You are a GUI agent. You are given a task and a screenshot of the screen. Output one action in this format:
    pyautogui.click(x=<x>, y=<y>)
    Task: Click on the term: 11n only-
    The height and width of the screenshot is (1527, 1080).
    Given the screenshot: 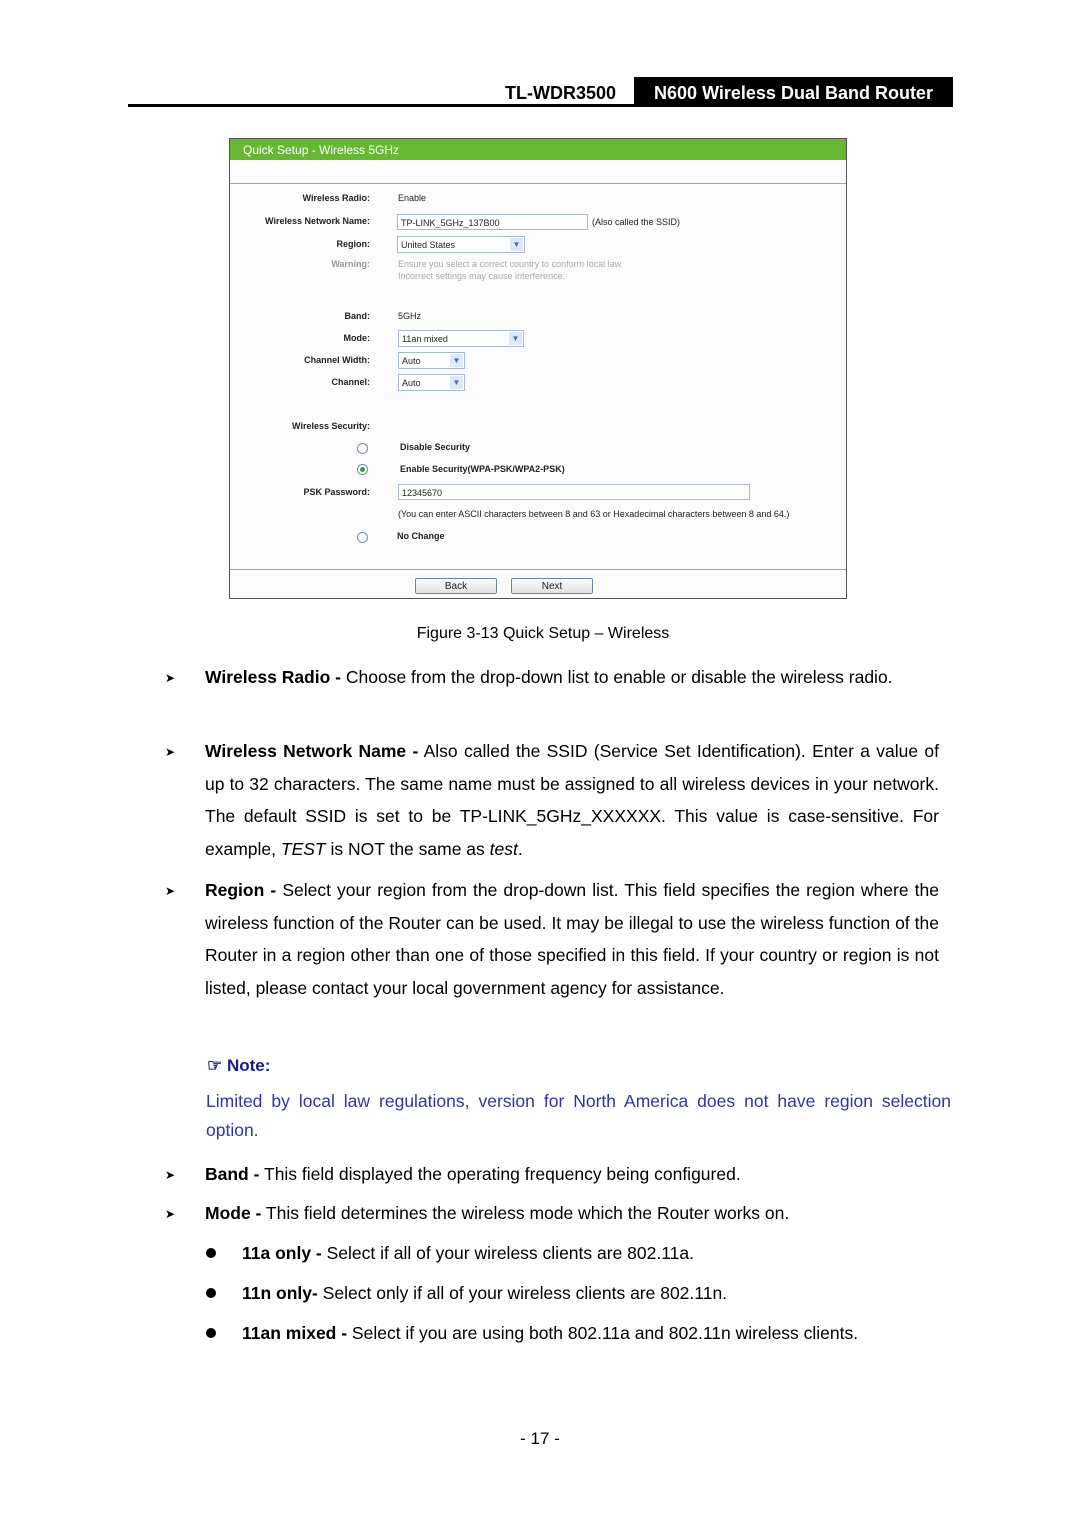 What is the action you would take?
    pyautogui.click(x=280, y=1293)
    